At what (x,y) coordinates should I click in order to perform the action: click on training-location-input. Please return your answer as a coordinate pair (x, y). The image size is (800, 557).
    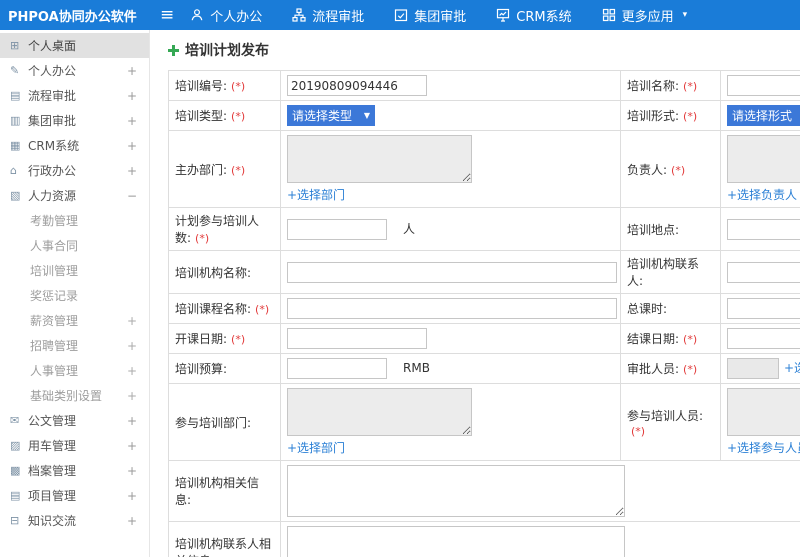
    Looking at the image, I should click on (763, 229).